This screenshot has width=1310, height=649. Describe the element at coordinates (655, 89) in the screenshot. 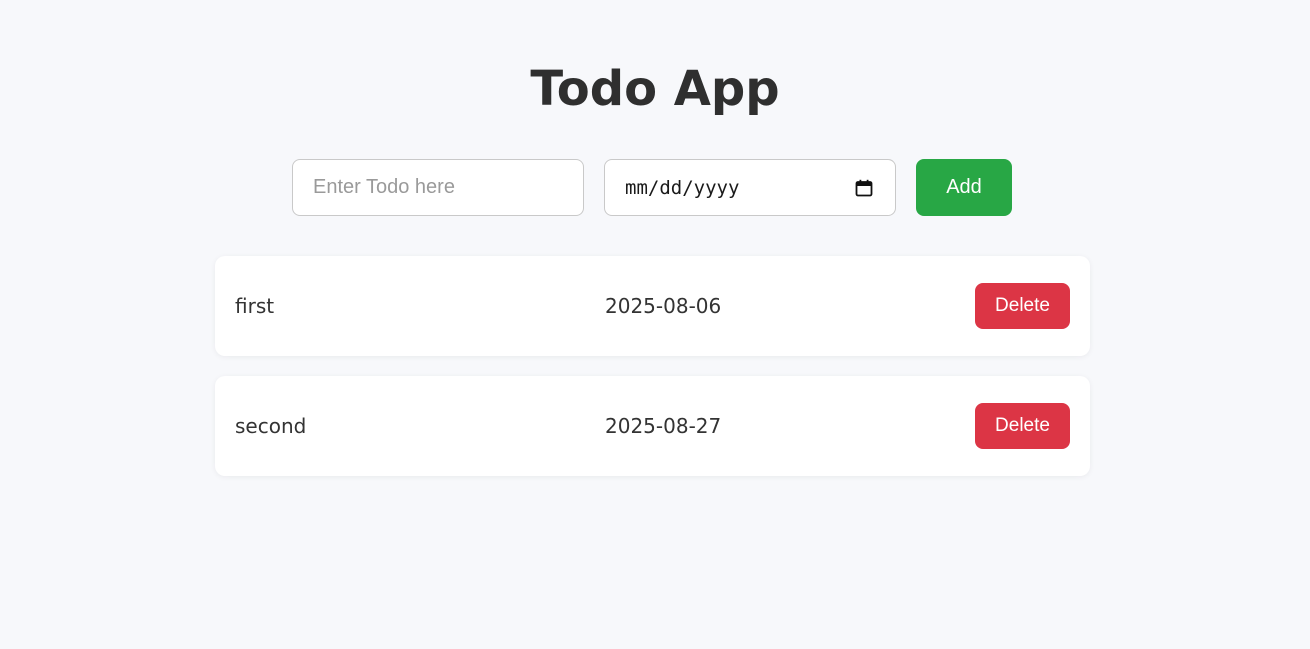

I see `page-title: Todo App` at that location.